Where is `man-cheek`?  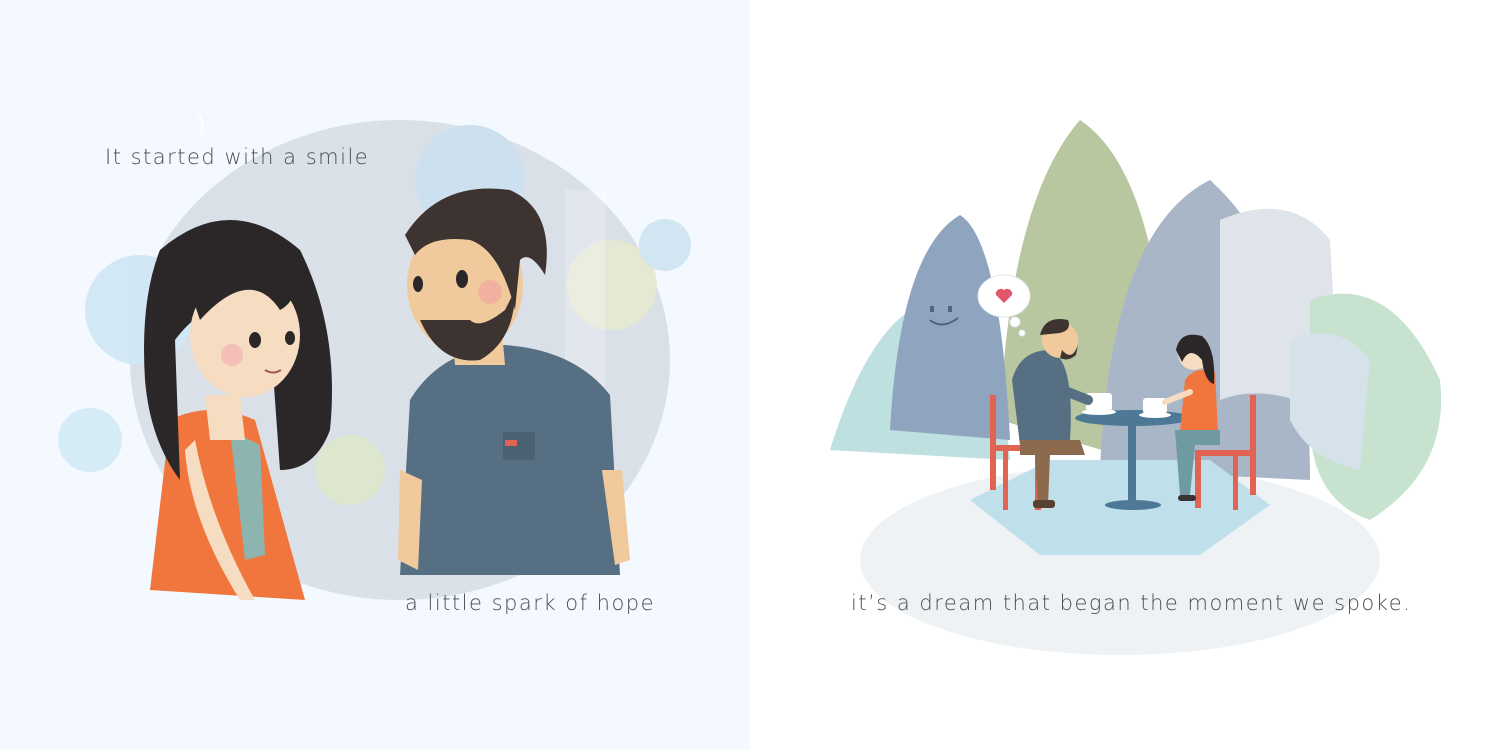 man-cheek is located at coordinates (490, 292).